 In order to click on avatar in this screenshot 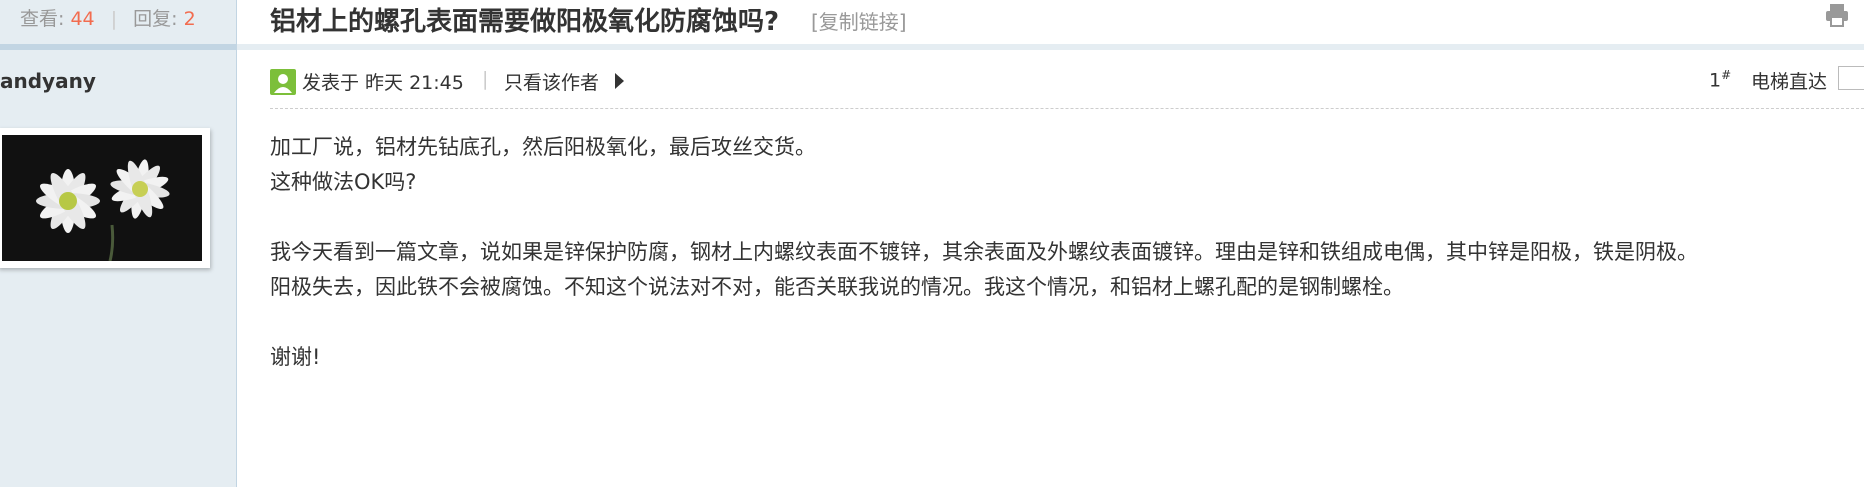, I will do `click(105, 198)`.